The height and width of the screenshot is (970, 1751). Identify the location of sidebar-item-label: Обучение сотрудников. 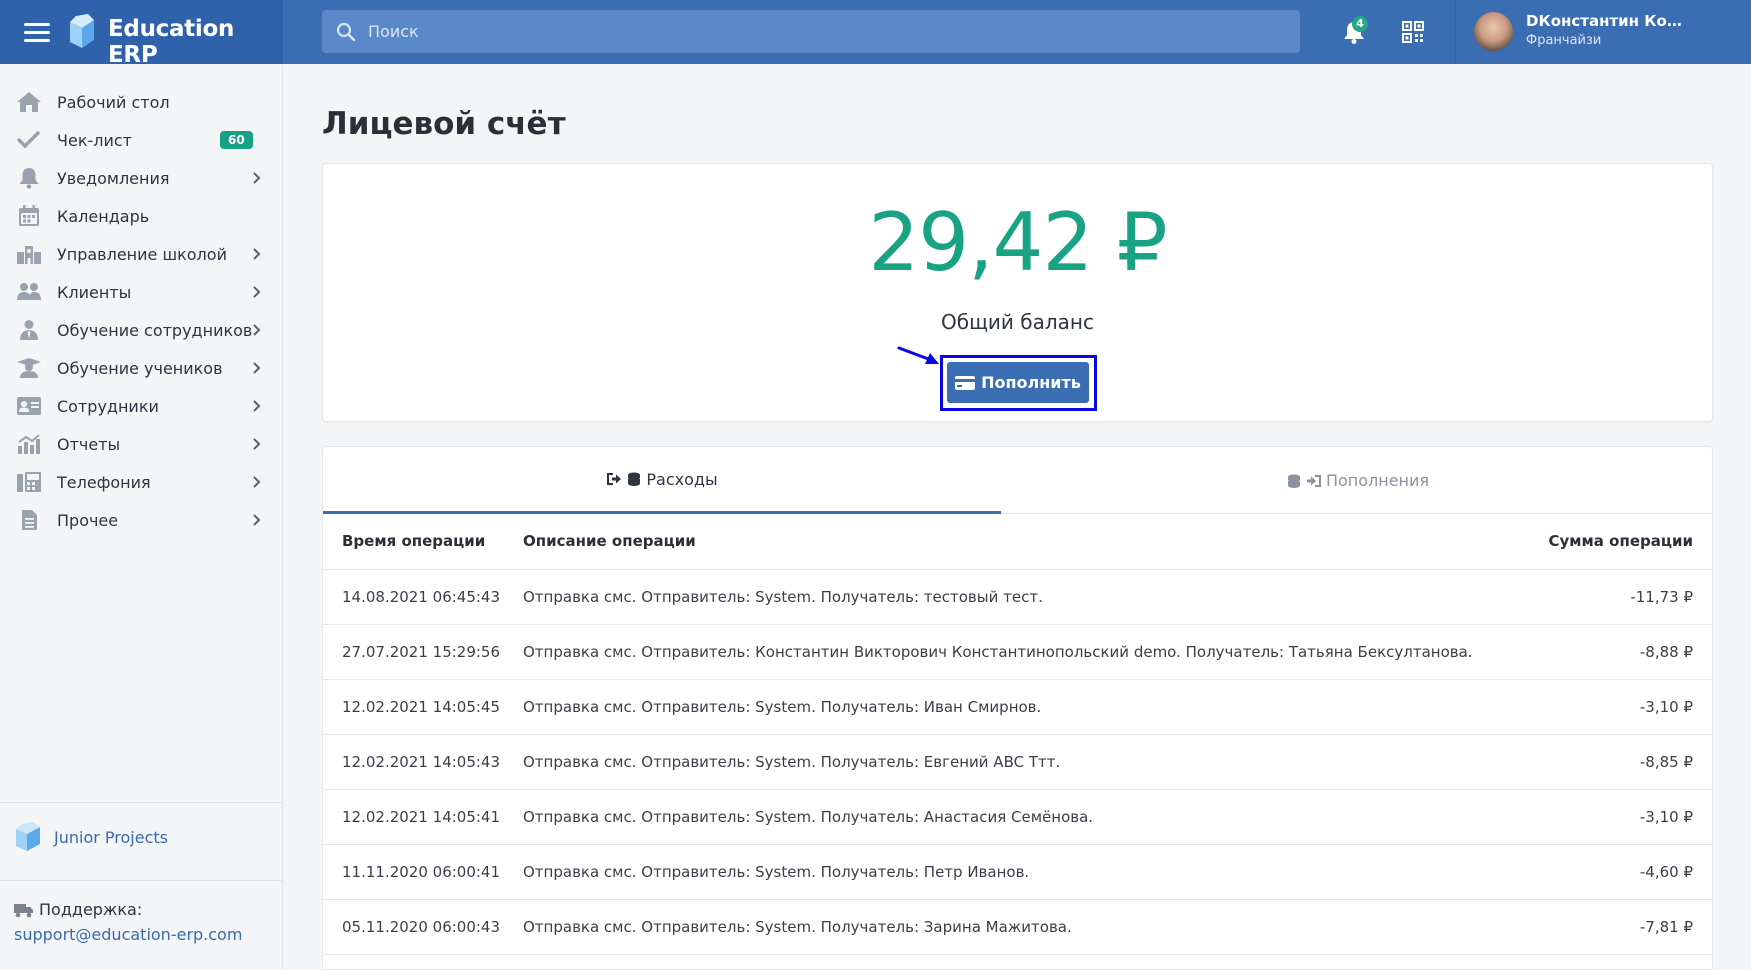
(155, 330).